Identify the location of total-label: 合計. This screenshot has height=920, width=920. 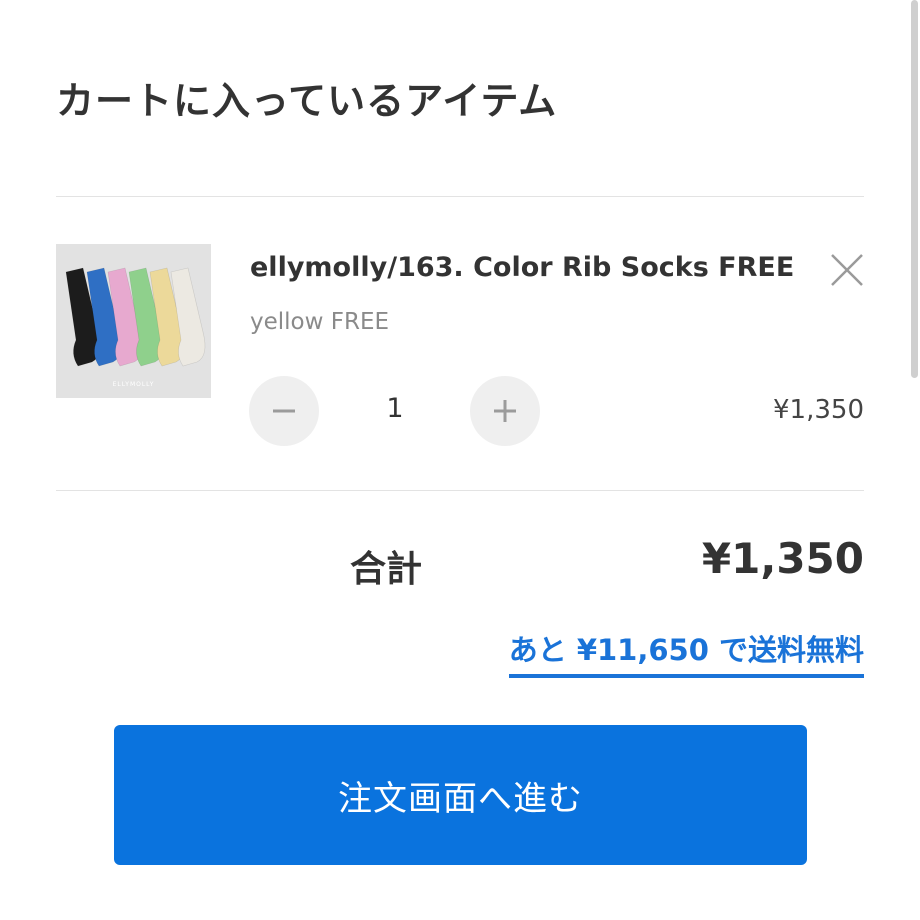
(386, 569).